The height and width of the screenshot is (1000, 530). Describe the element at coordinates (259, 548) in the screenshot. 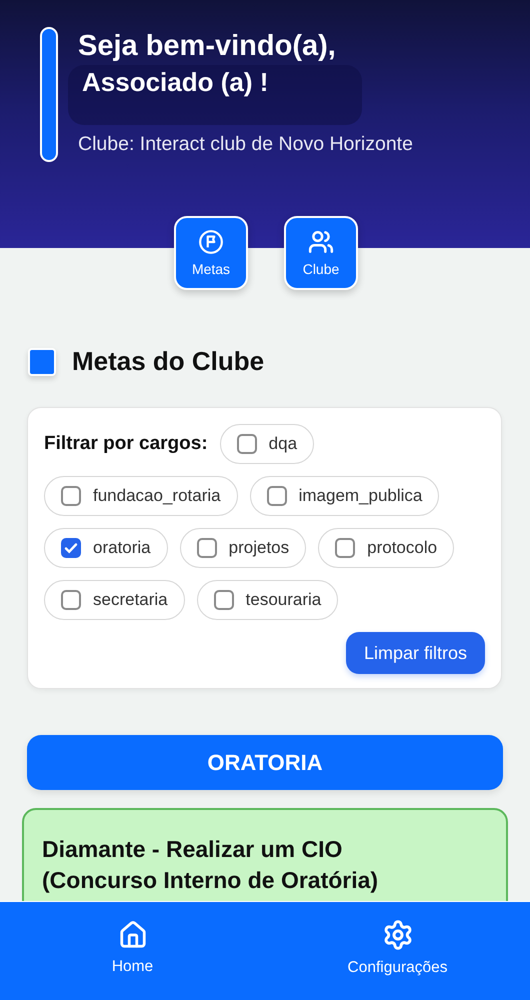

I see `chip-label: projetos` at that location.